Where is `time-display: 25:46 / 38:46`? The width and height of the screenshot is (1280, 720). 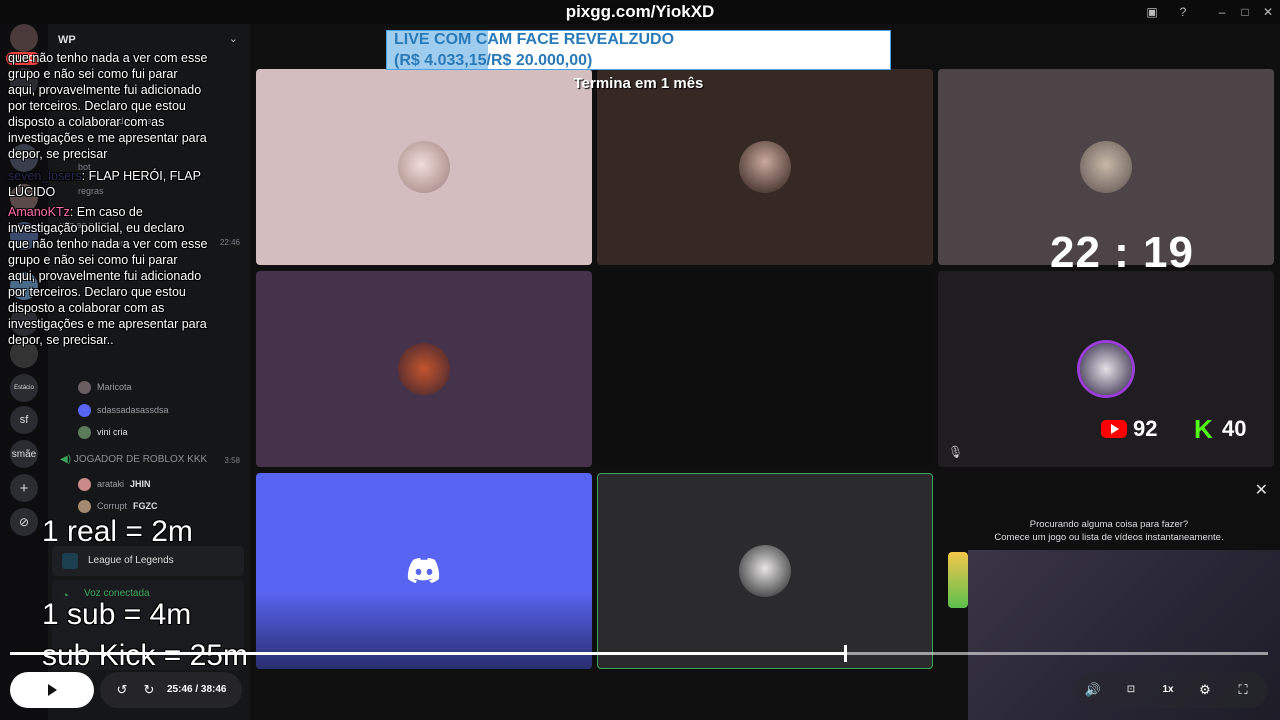
time-display: 25:46 / 38:46 is located at coordinates (197, 689).